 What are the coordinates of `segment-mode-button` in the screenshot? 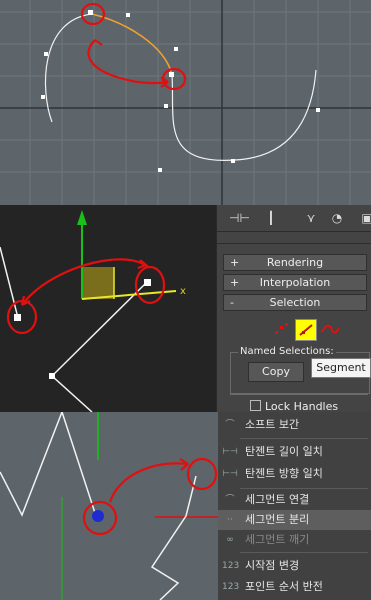 It's located at (306, 330).